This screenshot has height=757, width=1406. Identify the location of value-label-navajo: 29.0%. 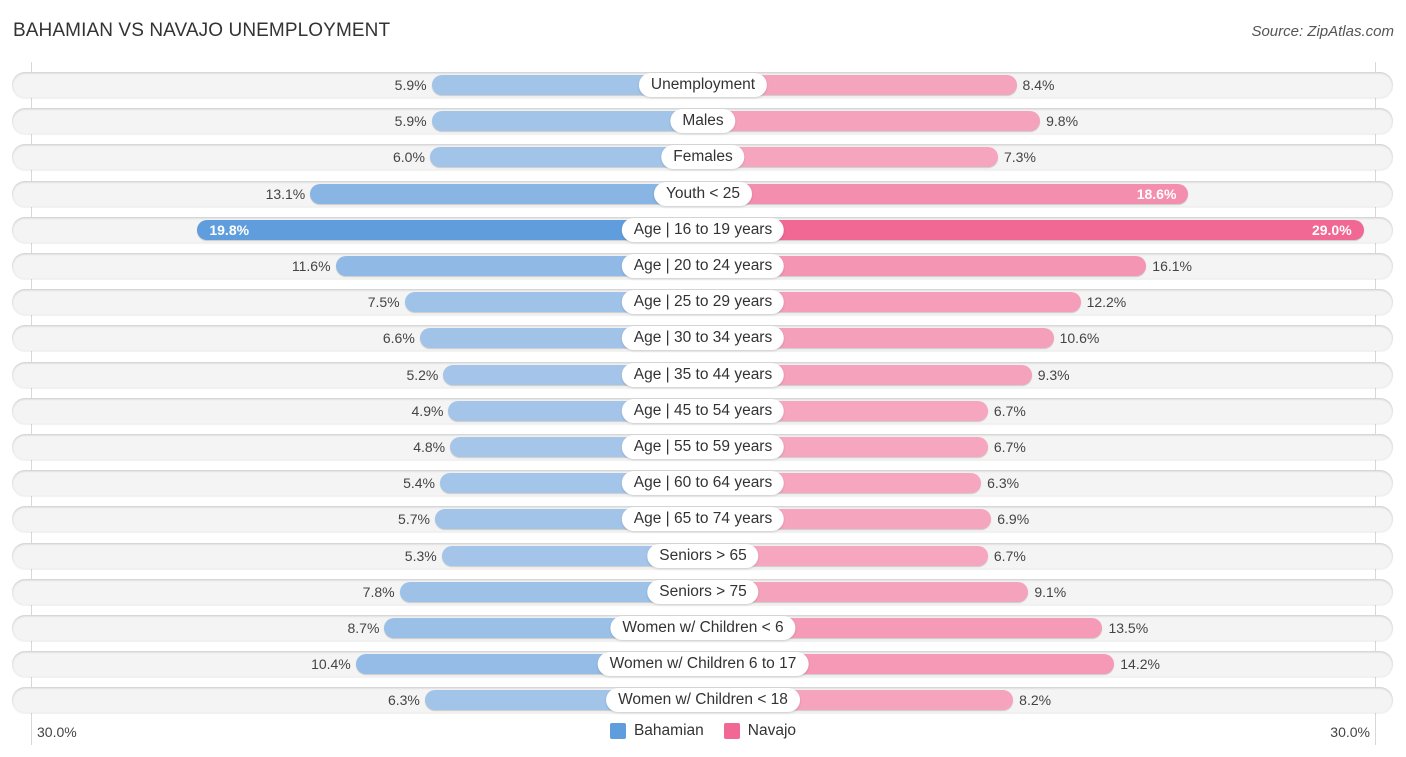
(1331, 229).